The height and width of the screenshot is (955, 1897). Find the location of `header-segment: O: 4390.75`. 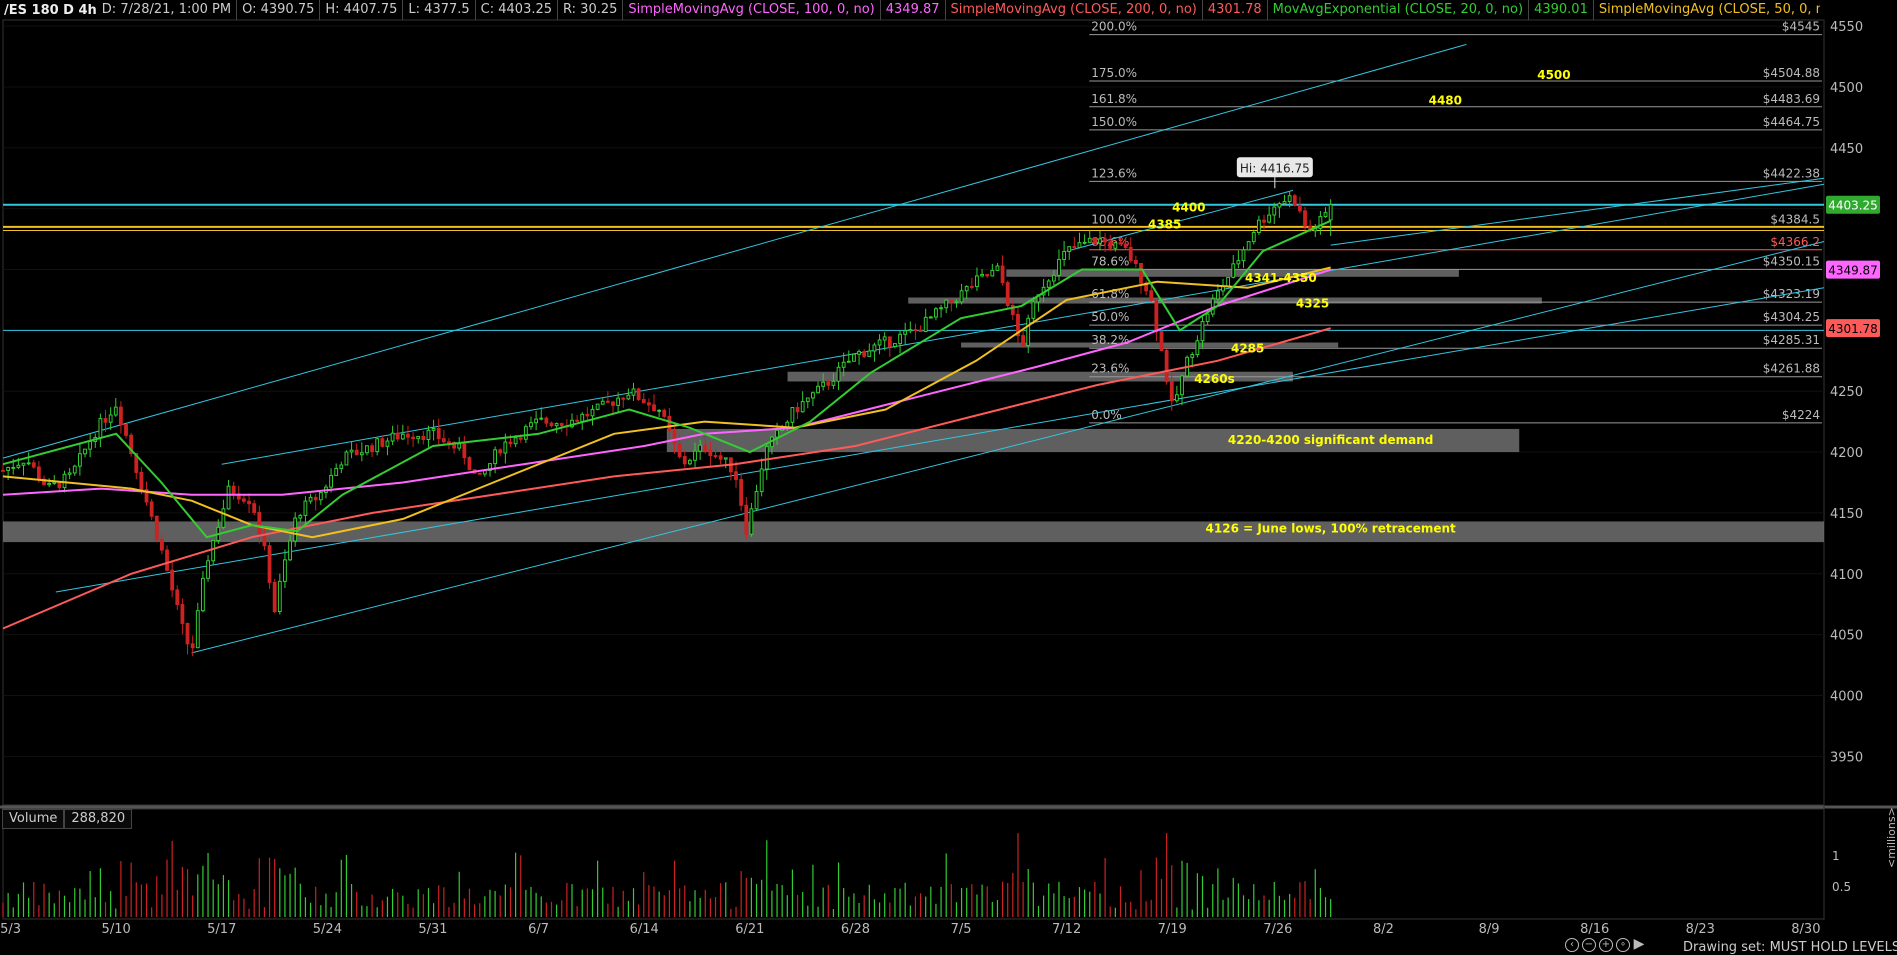

header-segment: O: 4390.75 is located at coordinates (279, 10).